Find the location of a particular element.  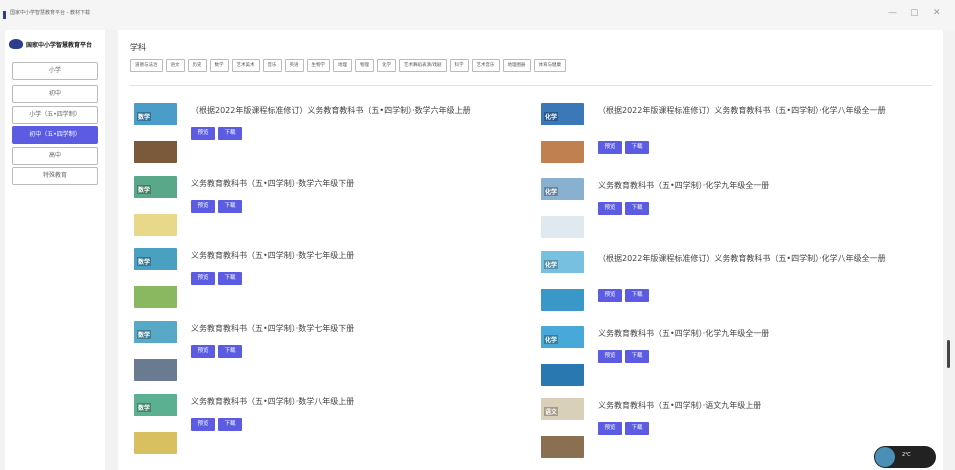

maximize-icon: ▢ is located at coordinates (914, 13).